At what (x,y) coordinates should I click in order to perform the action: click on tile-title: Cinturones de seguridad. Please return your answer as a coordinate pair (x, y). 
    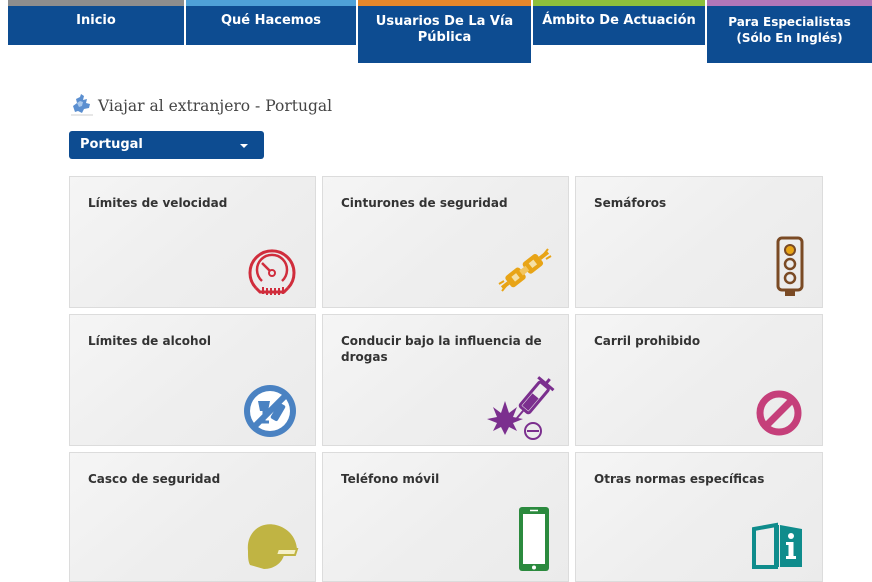
    Looking at the image, I should click on (424, 203).